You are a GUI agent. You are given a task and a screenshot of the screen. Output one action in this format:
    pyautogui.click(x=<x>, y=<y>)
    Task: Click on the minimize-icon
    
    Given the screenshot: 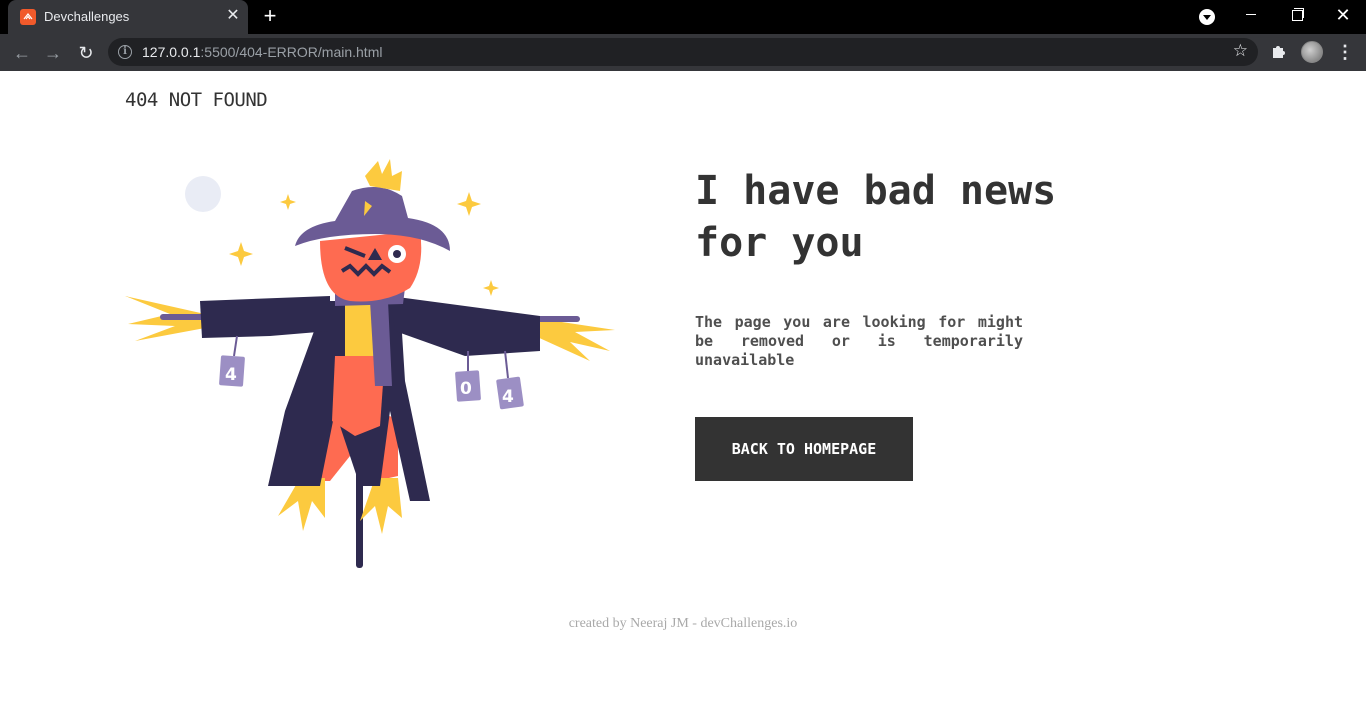 What is the action you would take?
    pyautogui.click(x=1251, y=15)
    